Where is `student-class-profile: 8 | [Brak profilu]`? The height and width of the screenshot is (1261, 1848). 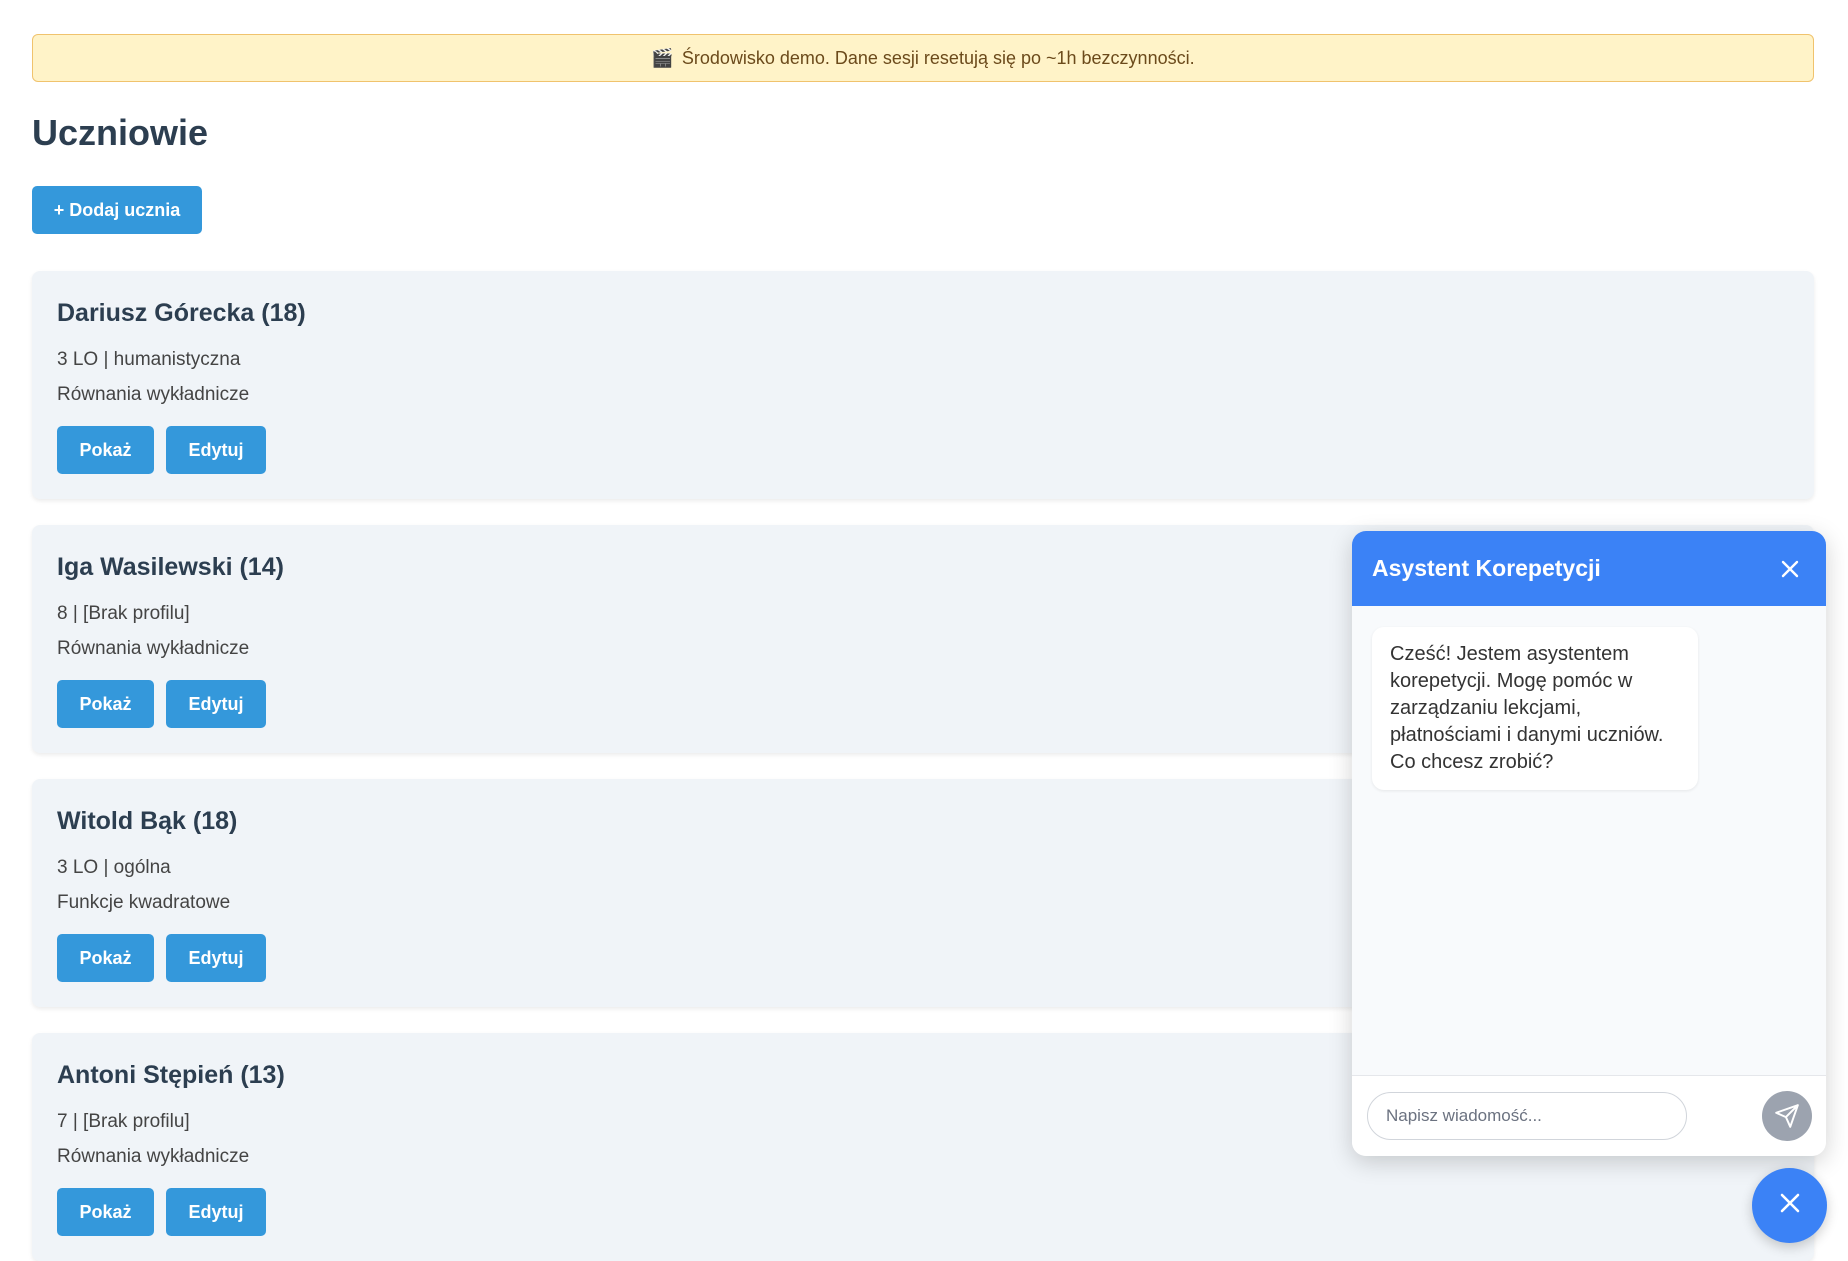
student-class-profile: 8 | [Brak profilu] is located at coordinates (123, 613).